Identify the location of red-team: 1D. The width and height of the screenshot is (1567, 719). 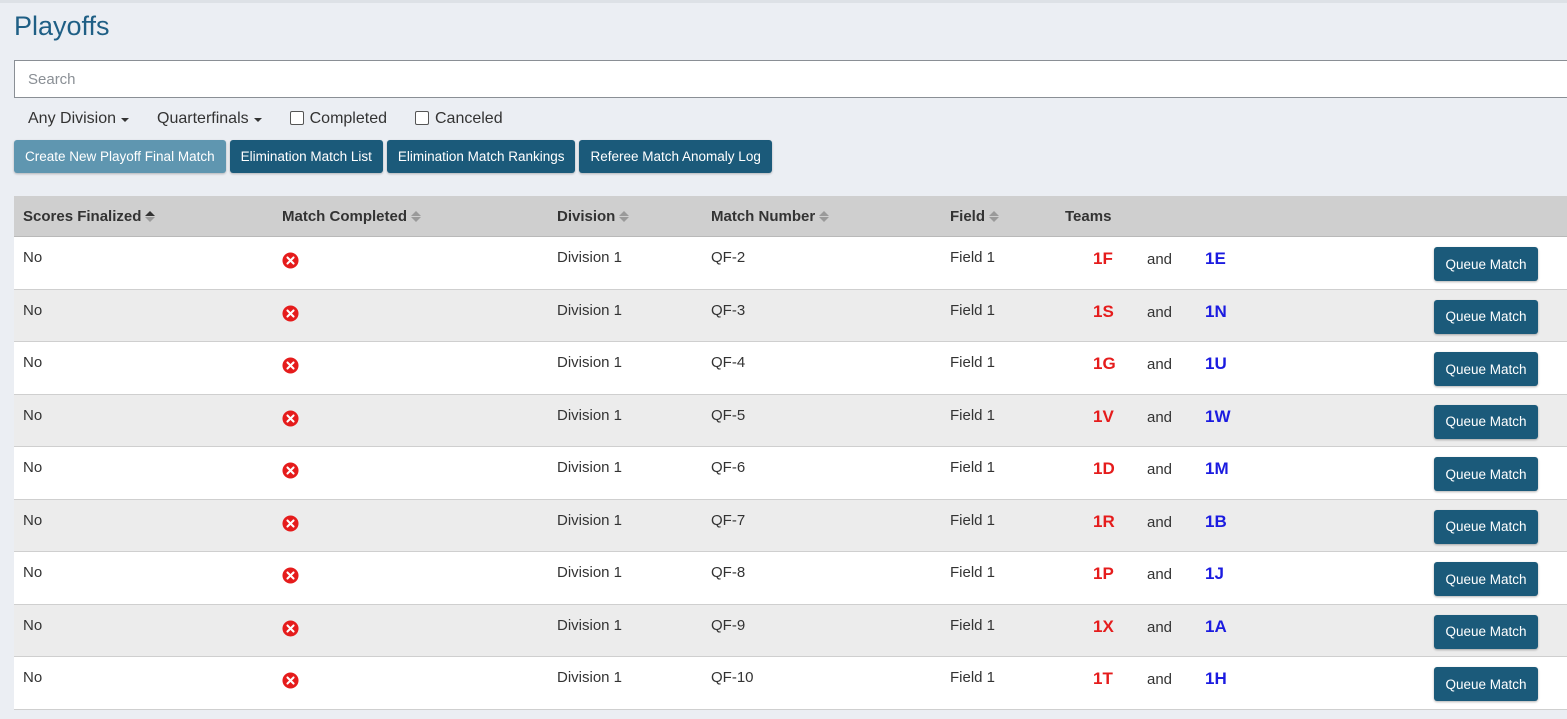
(1104, 468).